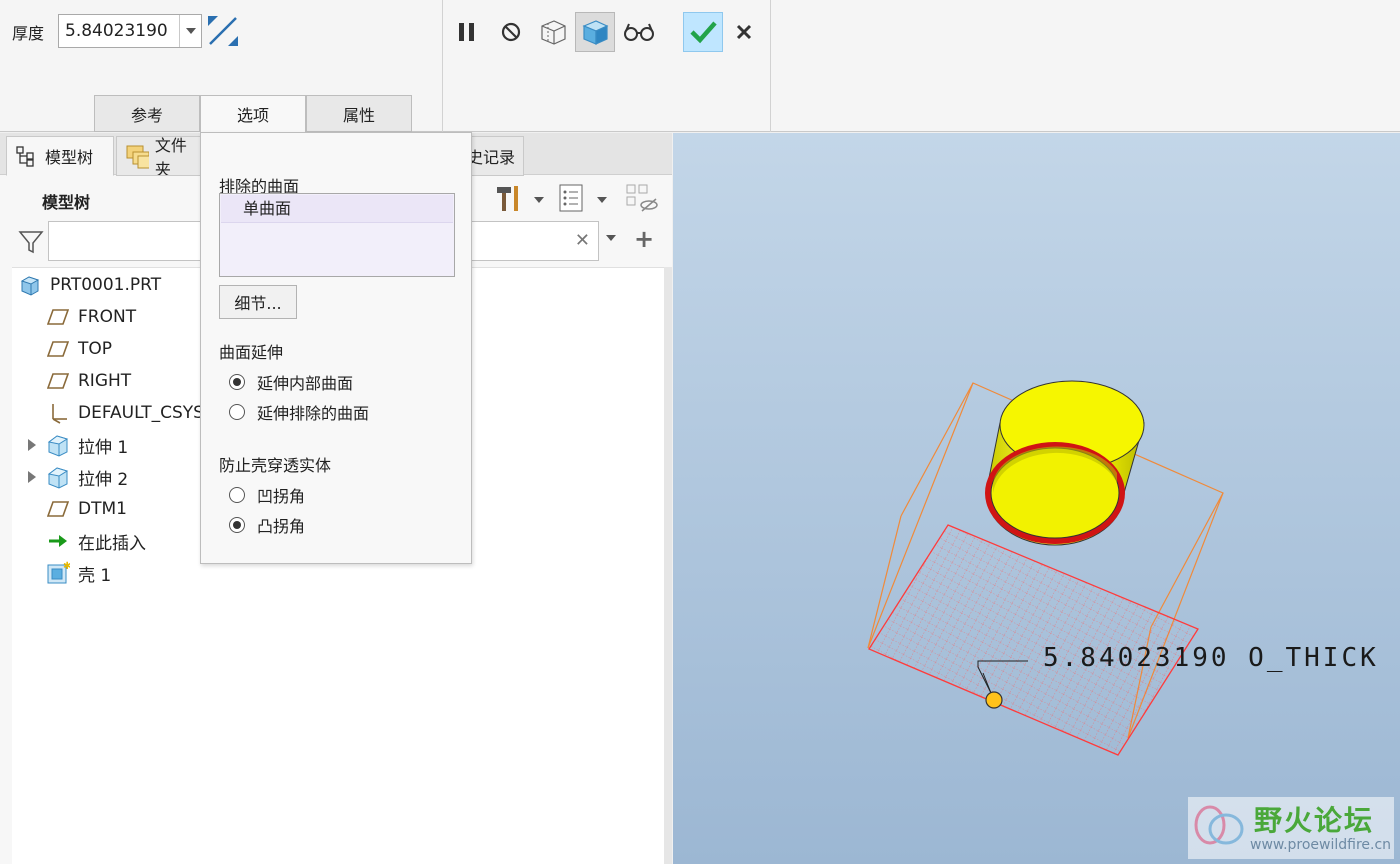  I want to click on preview-glasses-button, so click(639, 32).